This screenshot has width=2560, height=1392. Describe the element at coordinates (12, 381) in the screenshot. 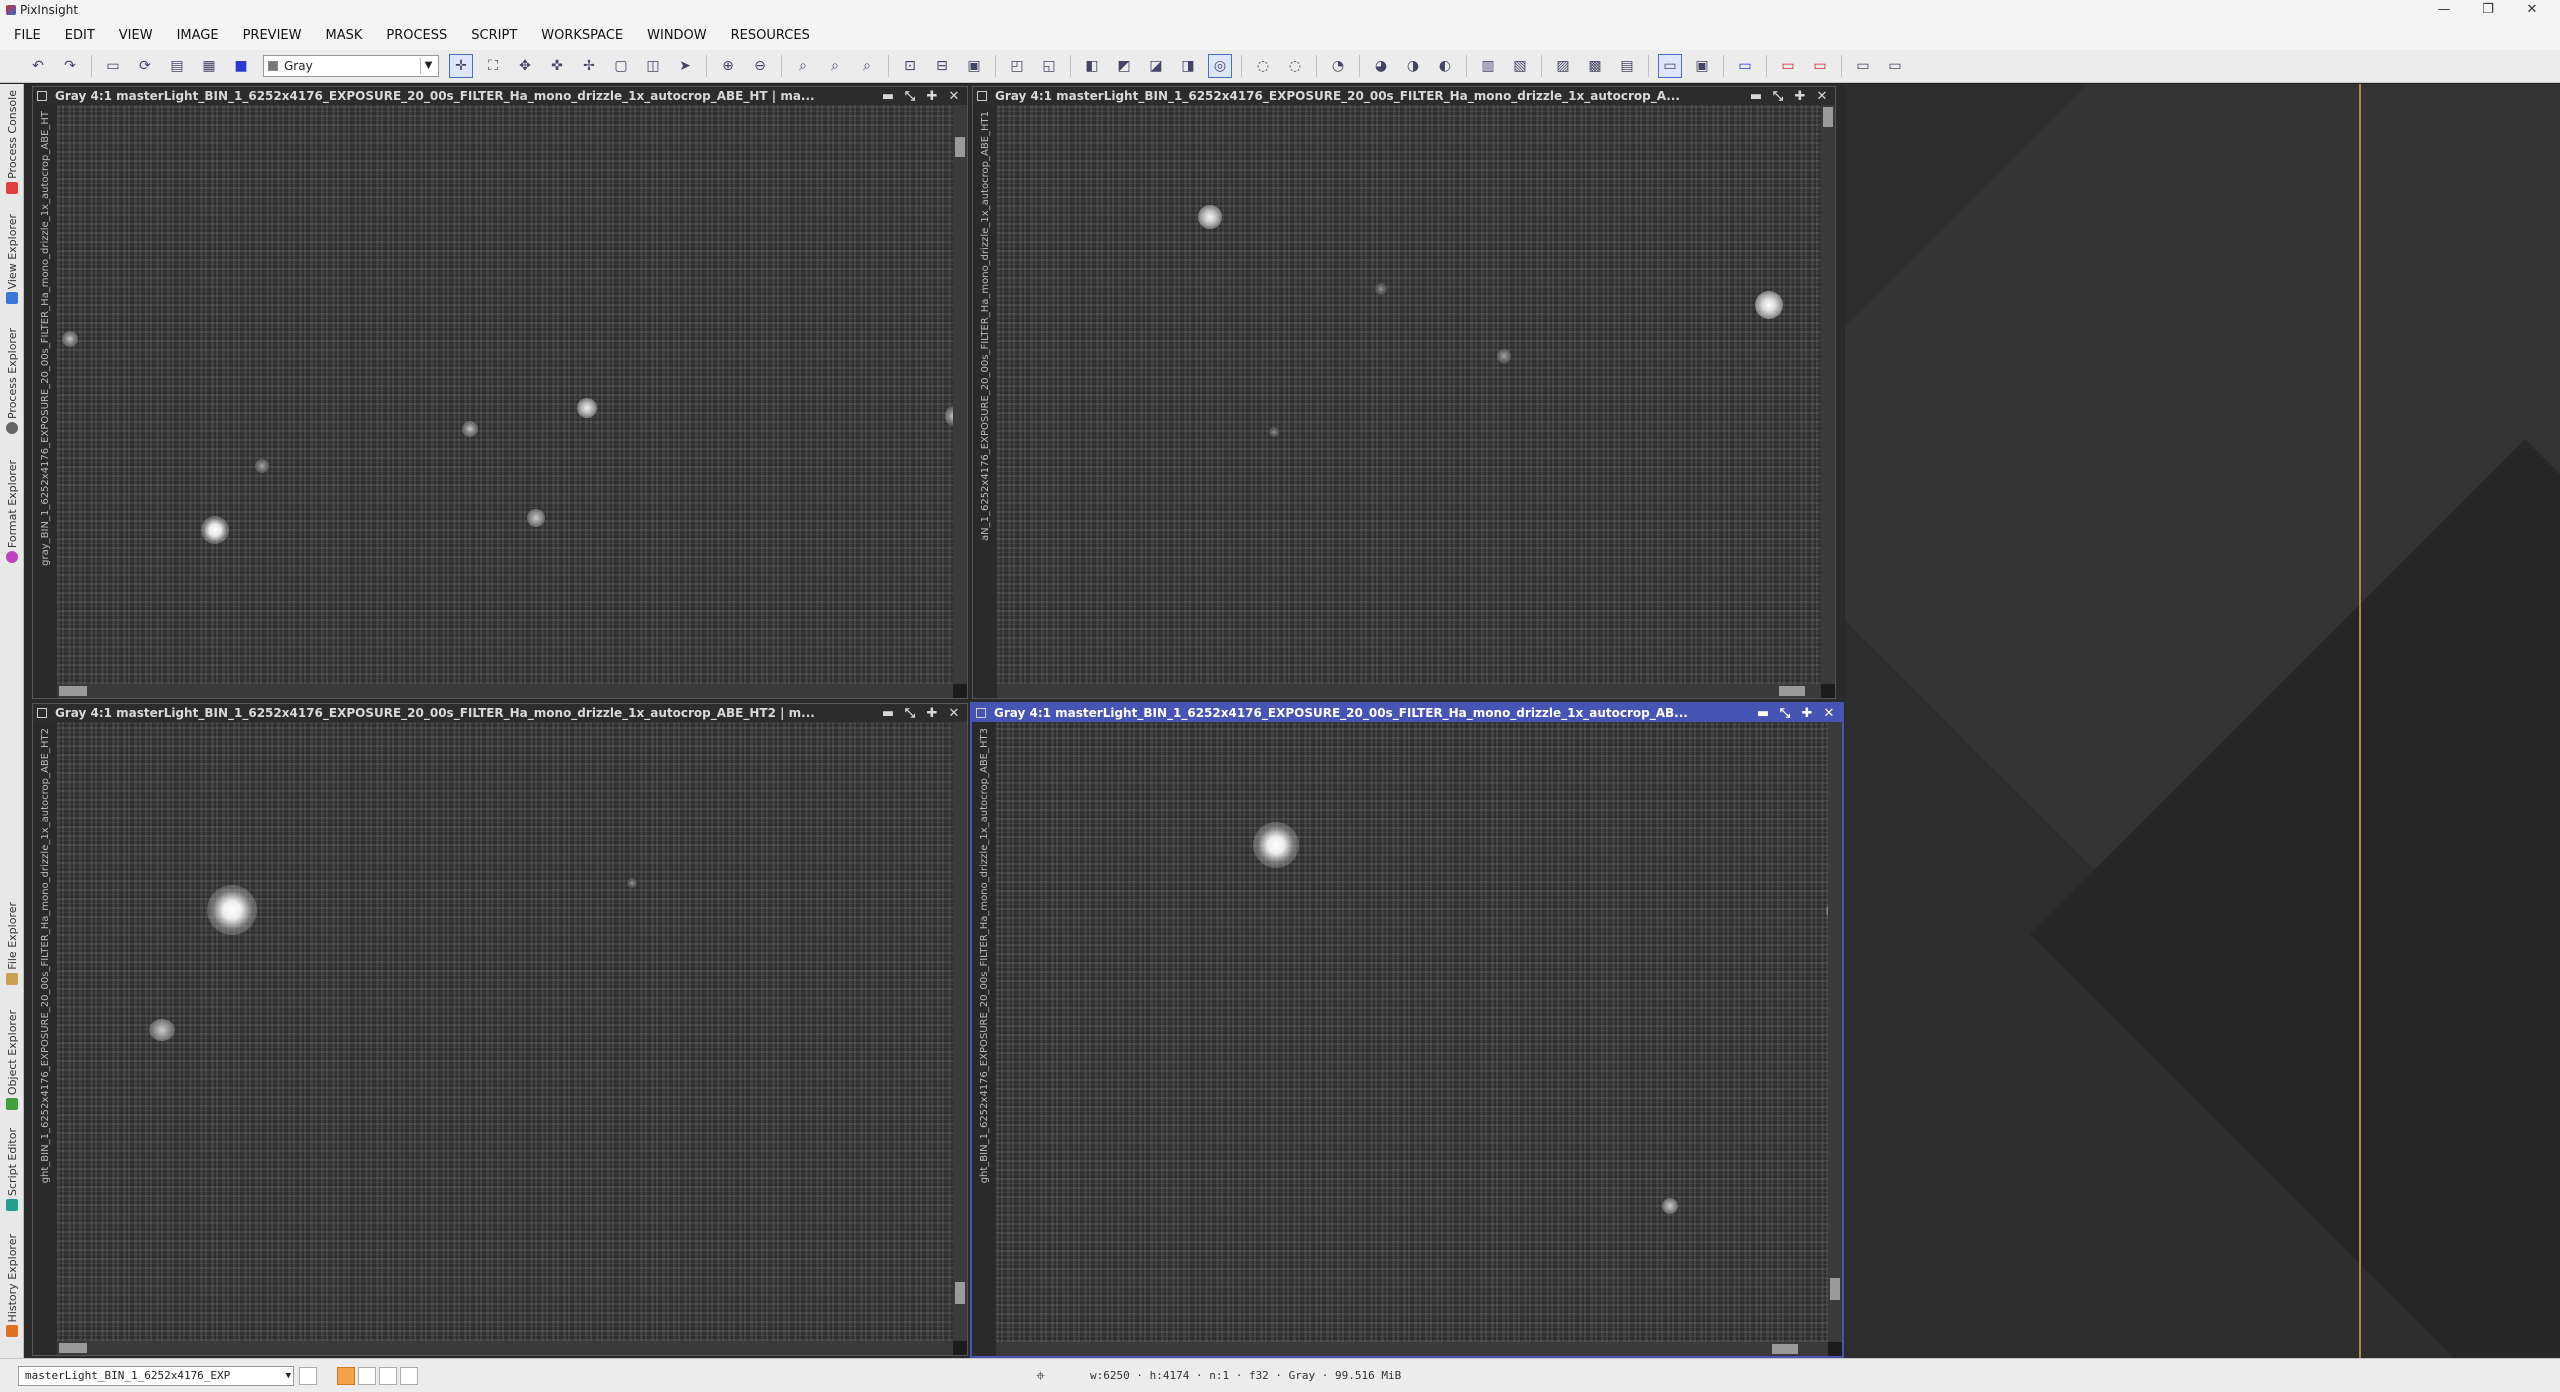

I see `tab-process-explorer: Process Explorer` at that location.